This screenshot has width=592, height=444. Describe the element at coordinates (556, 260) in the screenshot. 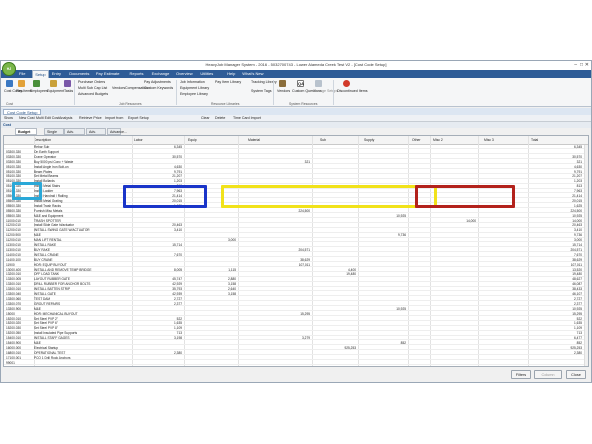

I see `cell-total: 38,629` at that location.